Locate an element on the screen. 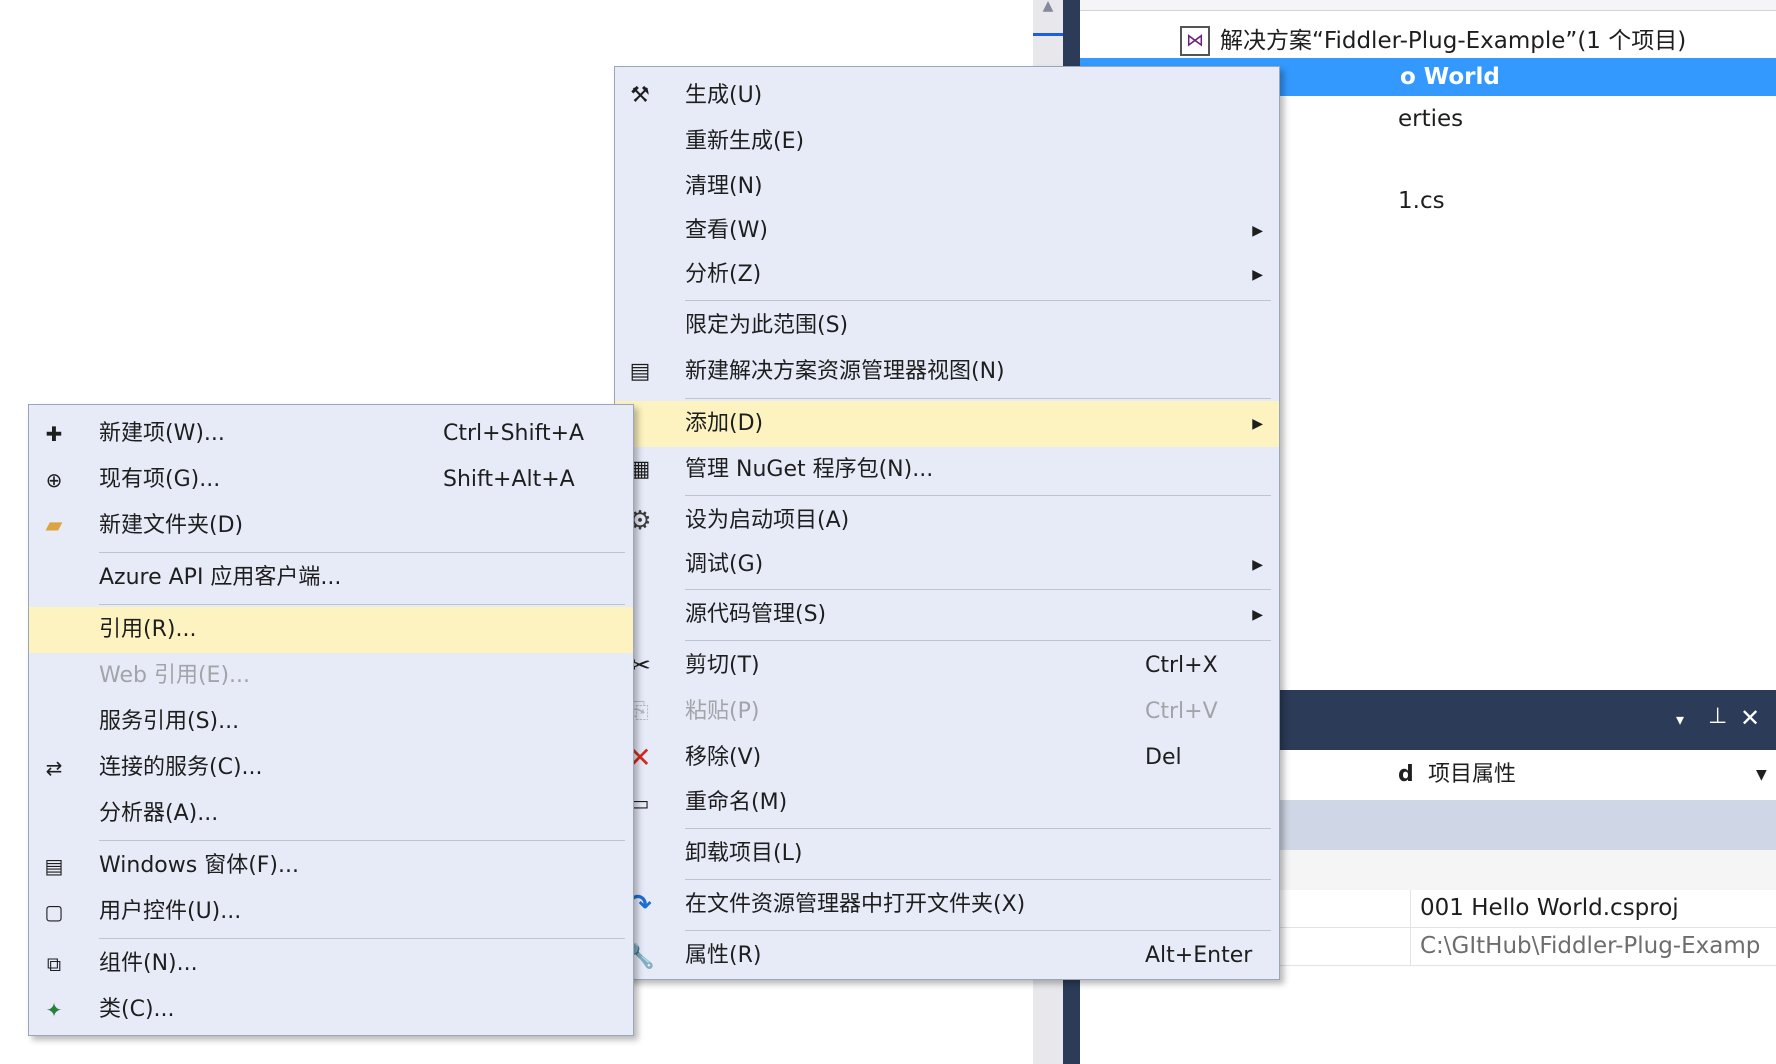  existing-item-icon: ⊕ is located at coordinates (54, 480).